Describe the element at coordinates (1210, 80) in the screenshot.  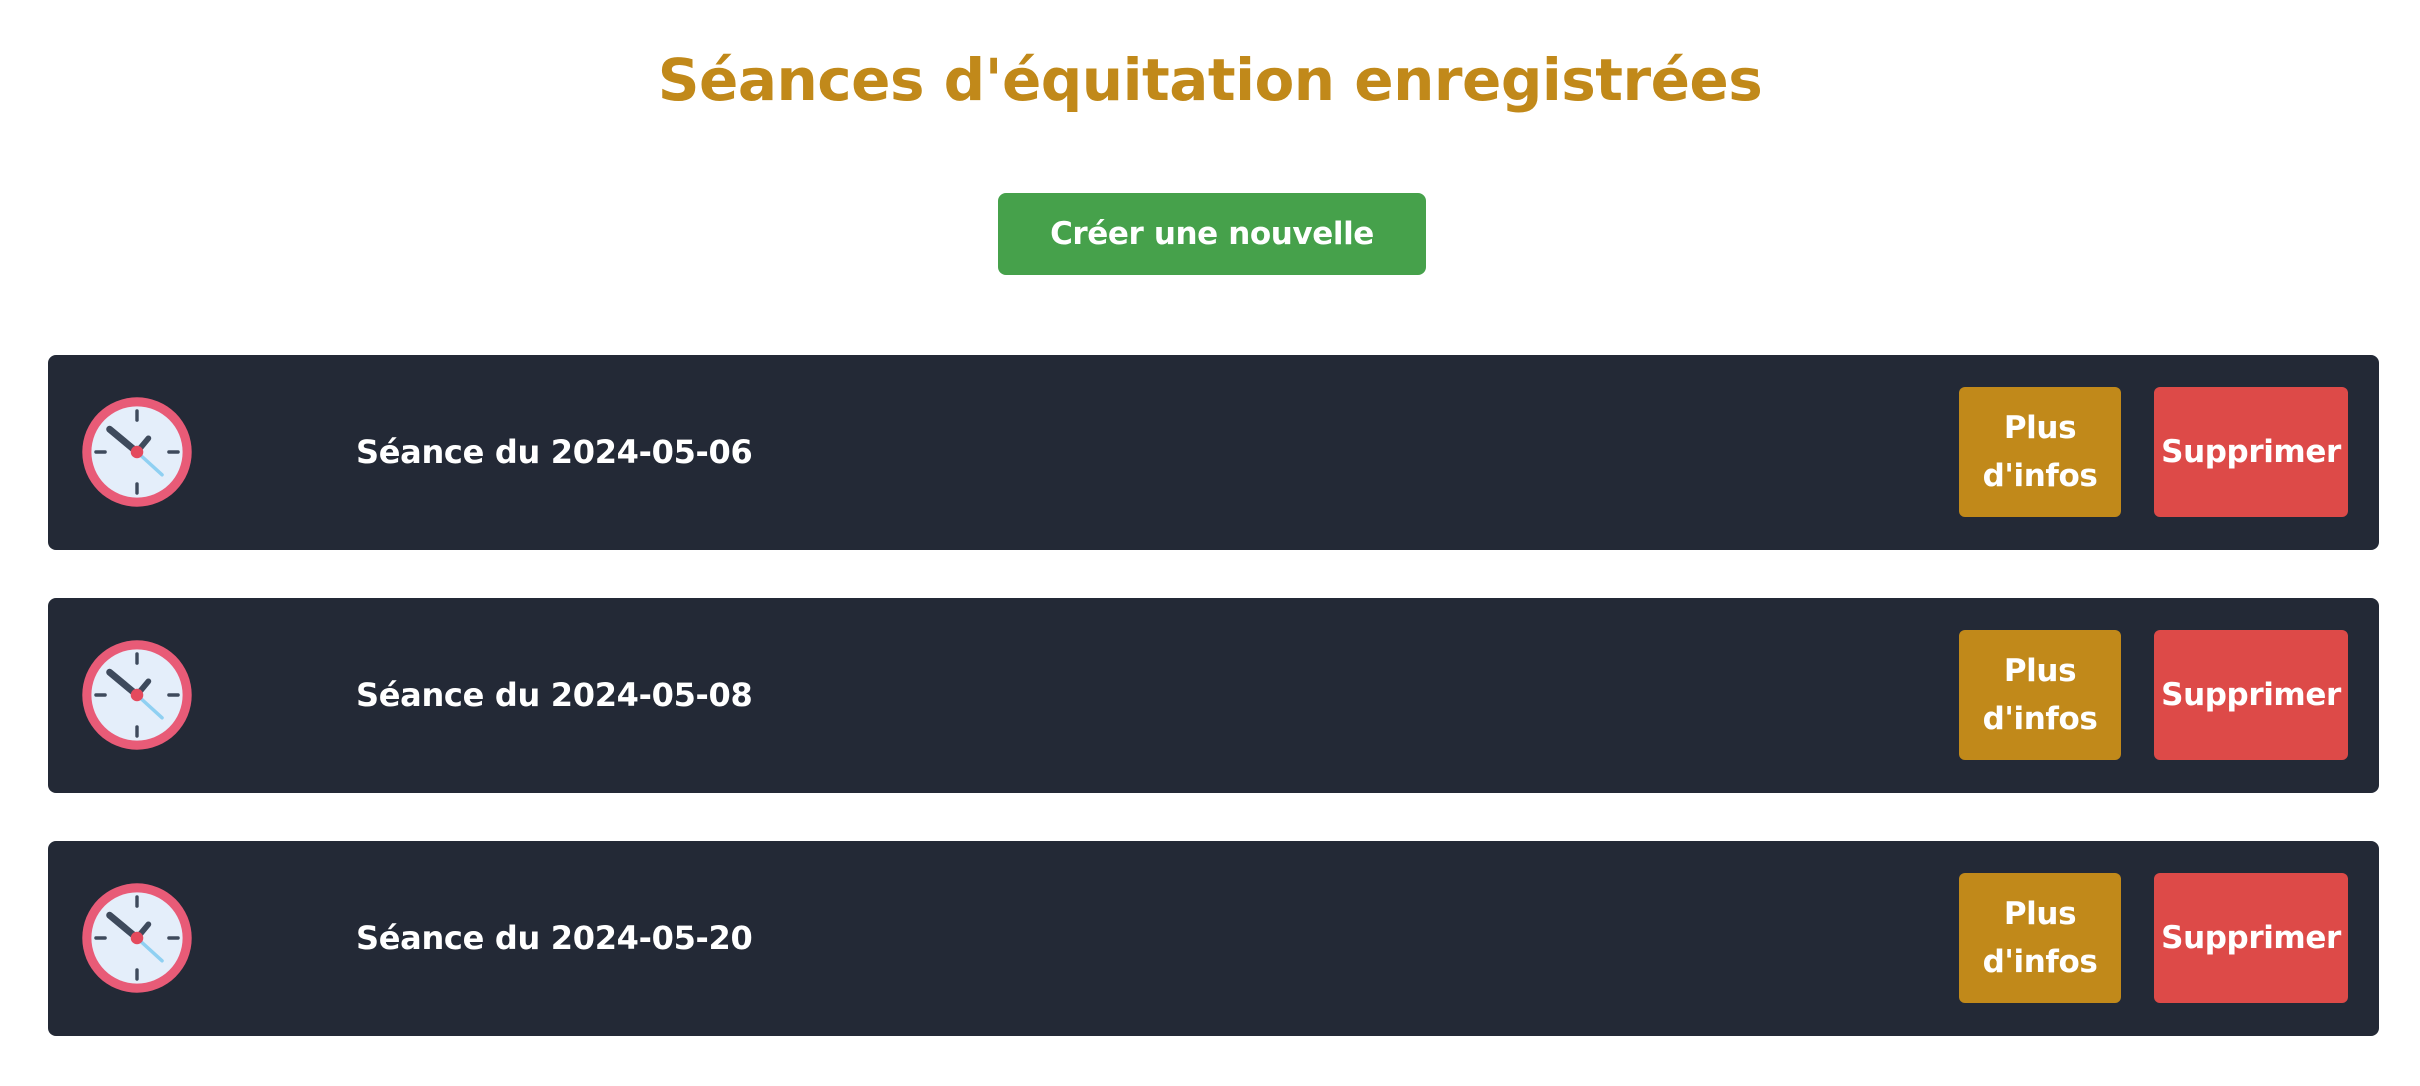
I see `page-title: Séances d'équitation enregistrées` at that location.